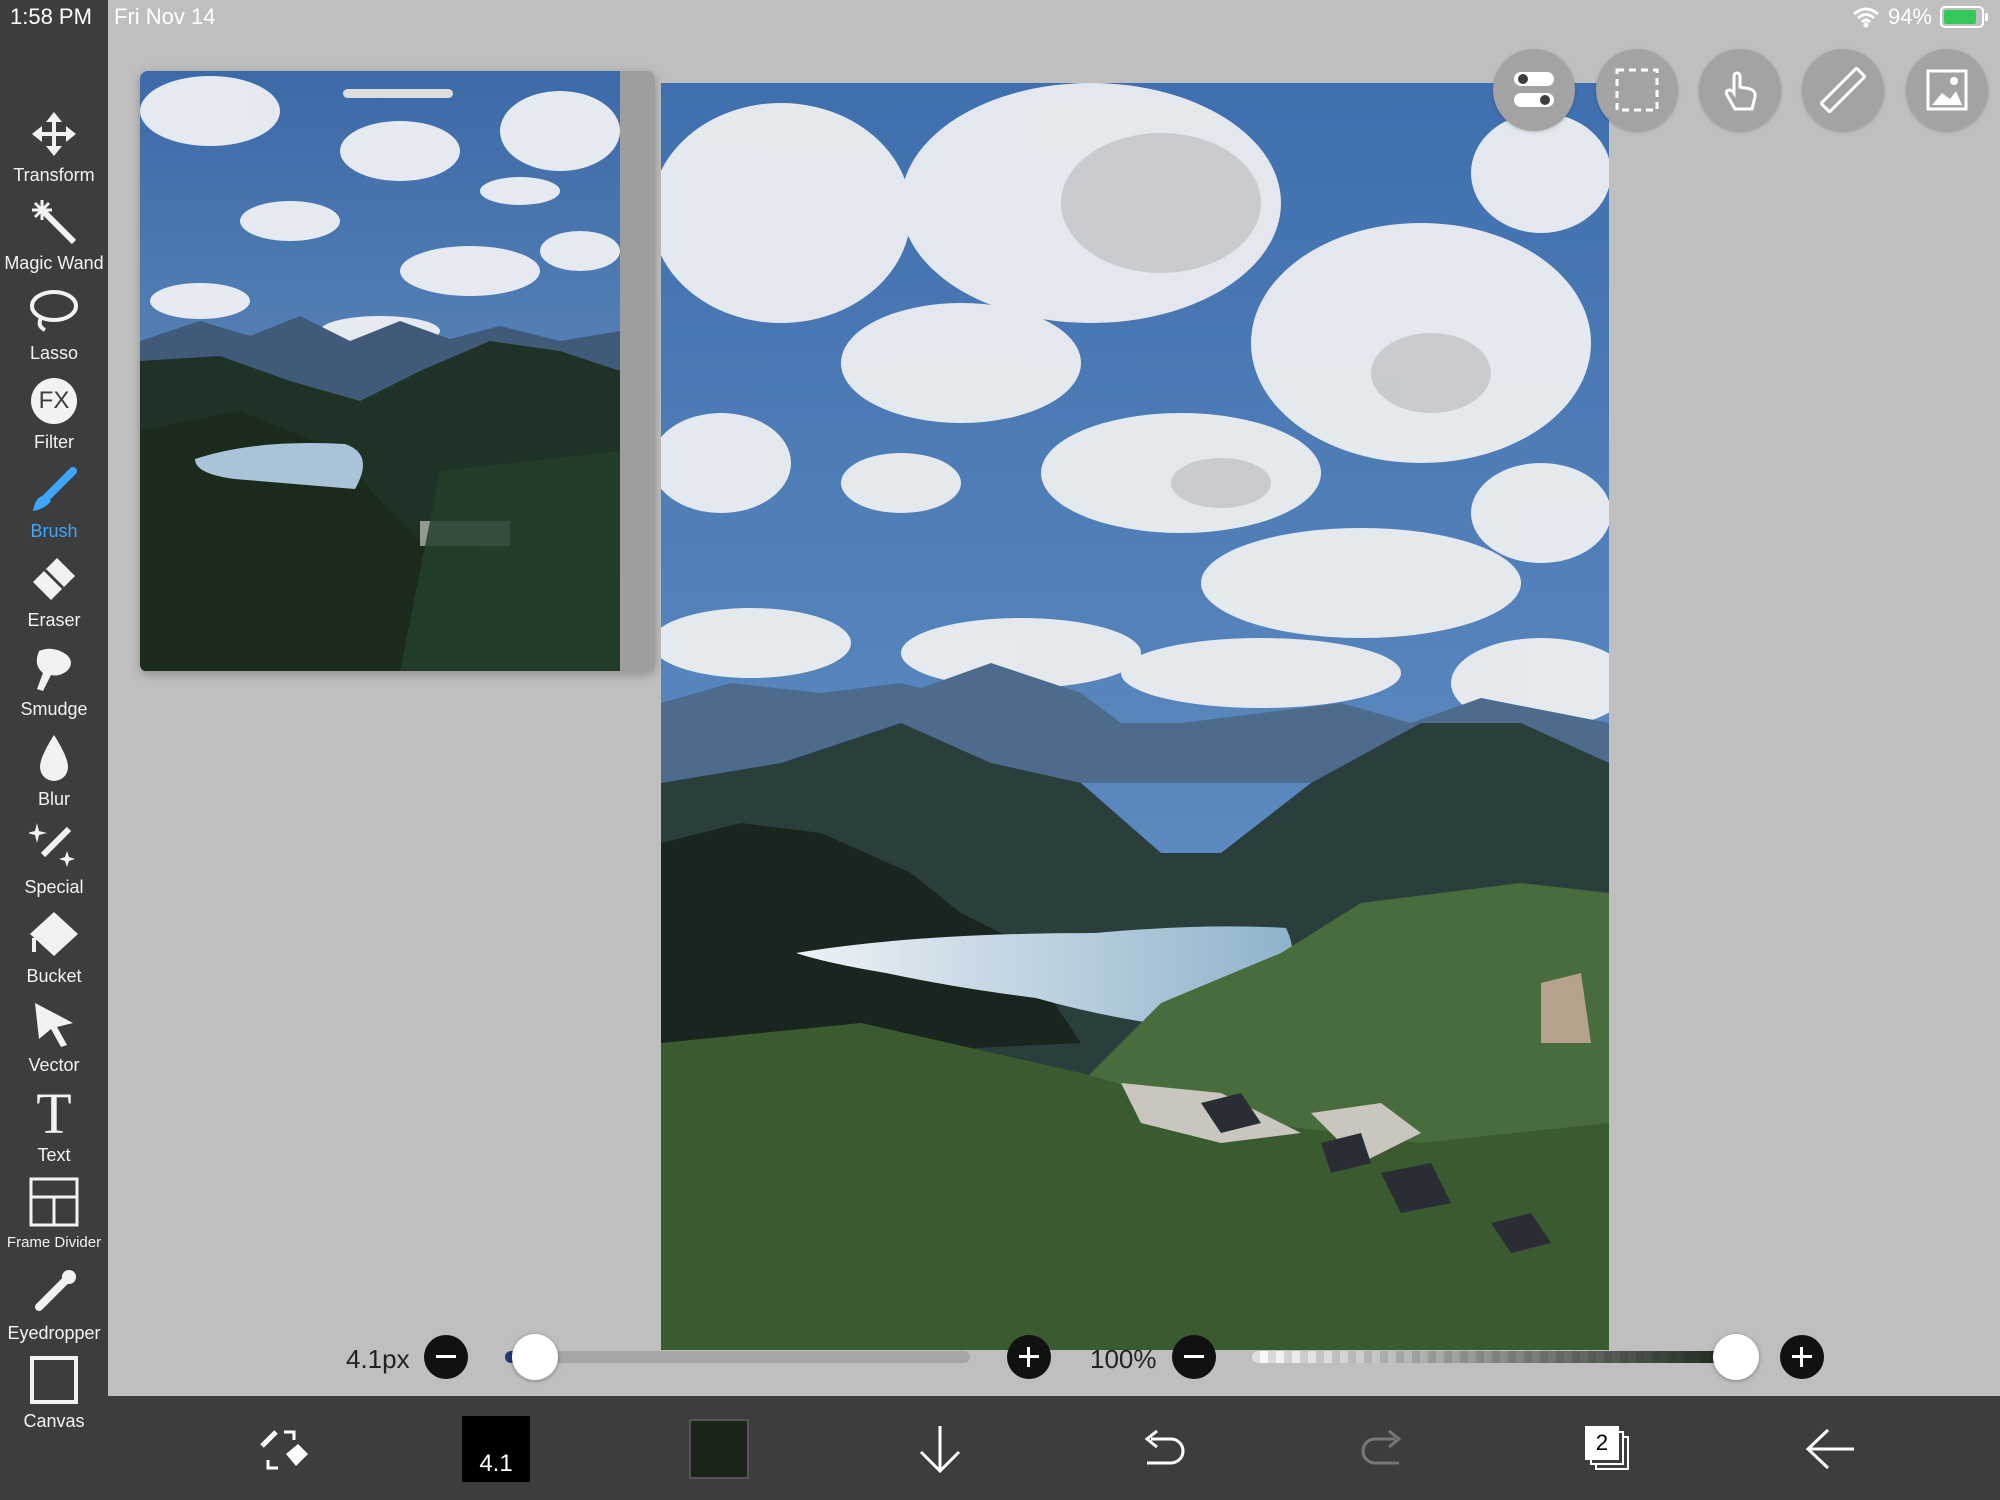 This screenshot has height=1500, width=2000. I want to click on tool-vector: Vector, so click(54, 1033).